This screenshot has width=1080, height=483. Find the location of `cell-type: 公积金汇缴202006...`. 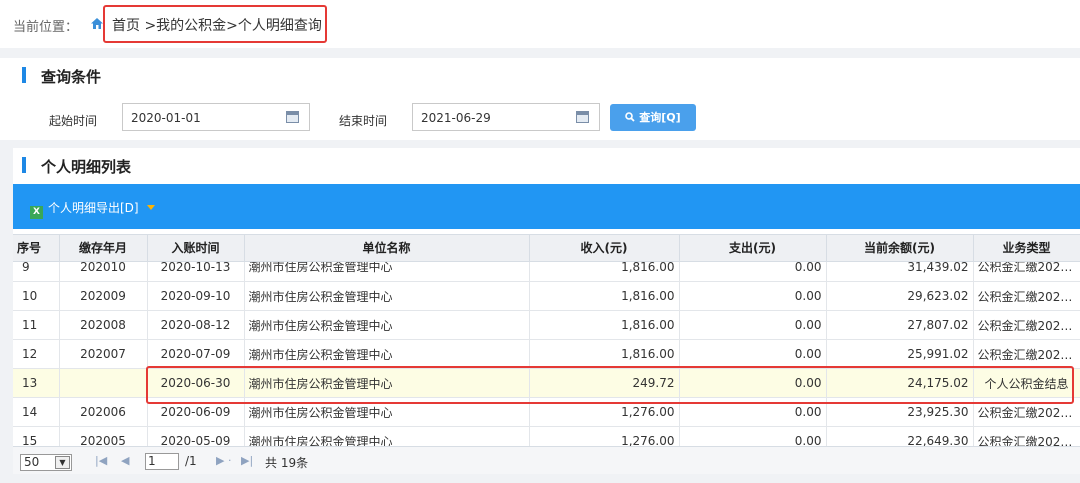

cell-type: 公积金汇缴202006... is located at coordinates (1026, 412).